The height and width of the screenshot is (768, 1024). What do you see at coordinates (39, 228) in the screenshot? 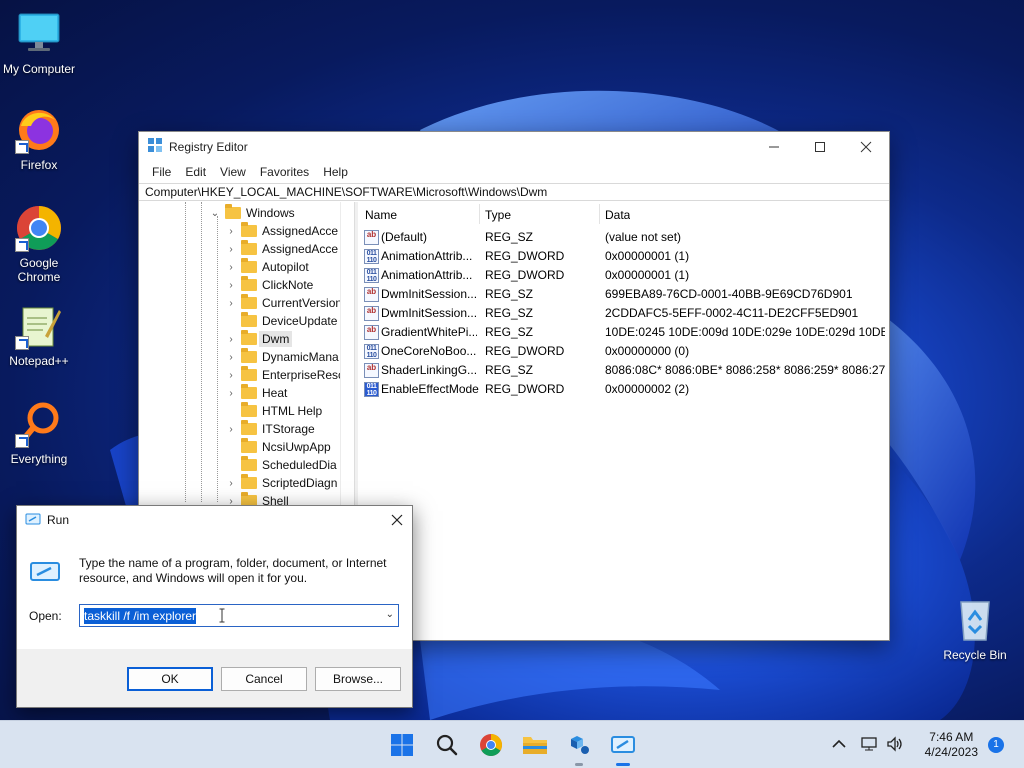
I see `chrome-icon` at bounding box center [39, 228].